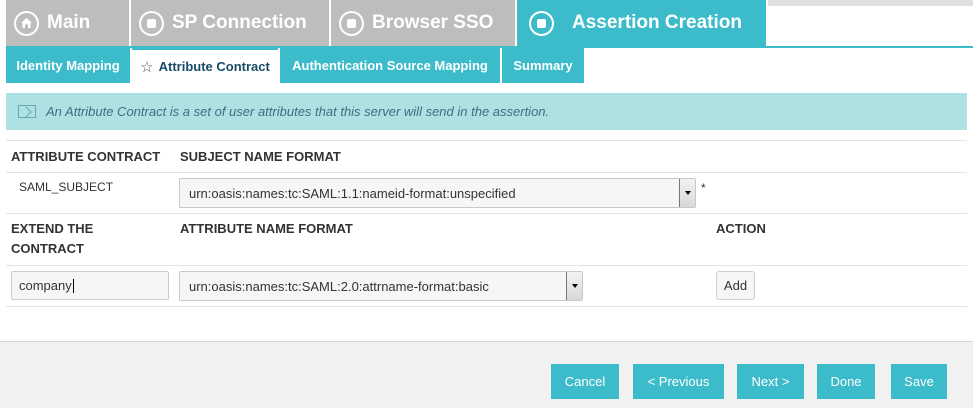 The width and height of the screenshot is (973, 408). Describe the element at coordinates (266, 228) in the screenshot. I see `attribute-name-format-header: ATTRIBUTE NAME FORMAT` at that location.